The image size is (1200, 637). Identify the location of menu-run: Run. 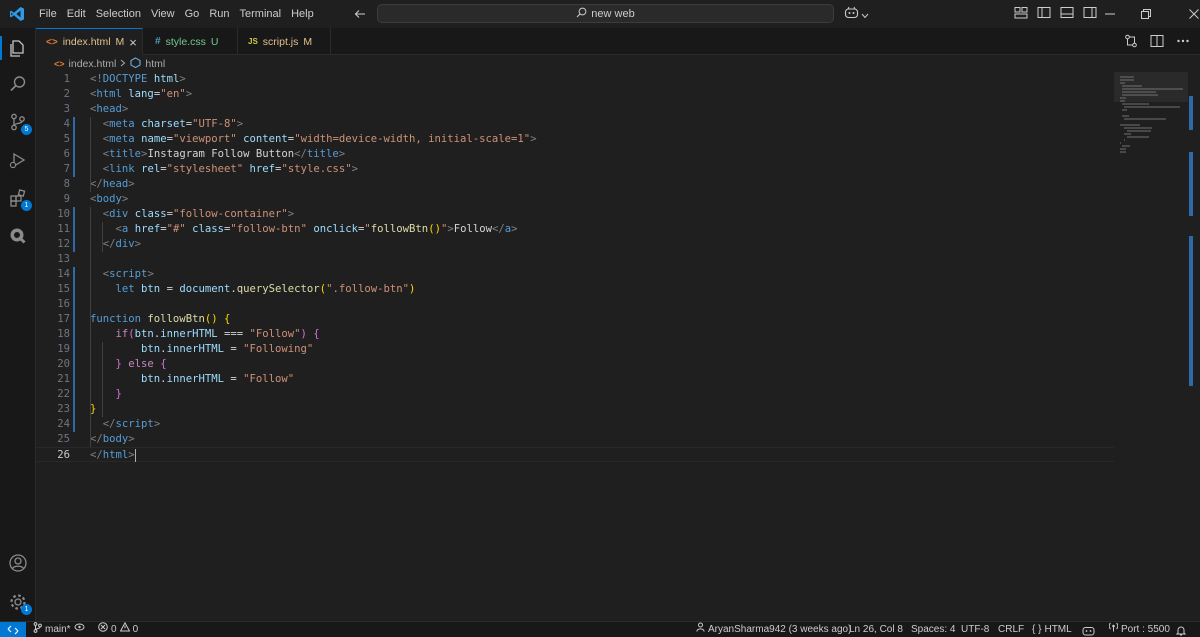
(219, 14).